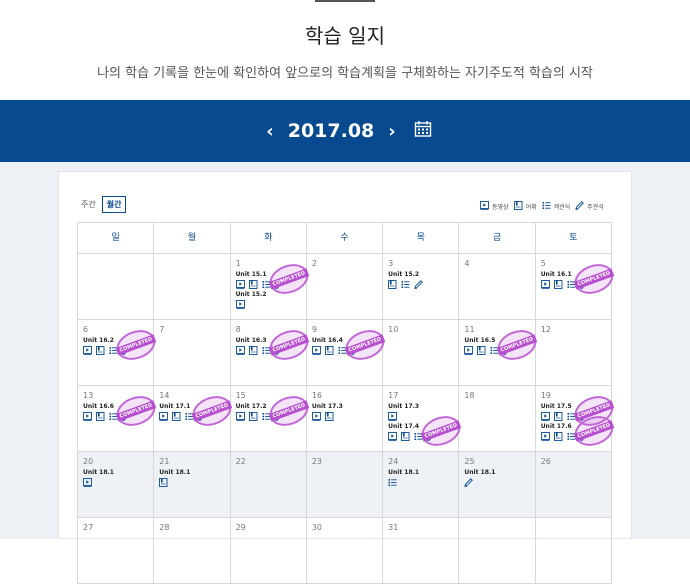 This screenshot has width=690, height=584. I want to click on study-entry: Unit 17.2 COMPLETED, so click(274, 411).